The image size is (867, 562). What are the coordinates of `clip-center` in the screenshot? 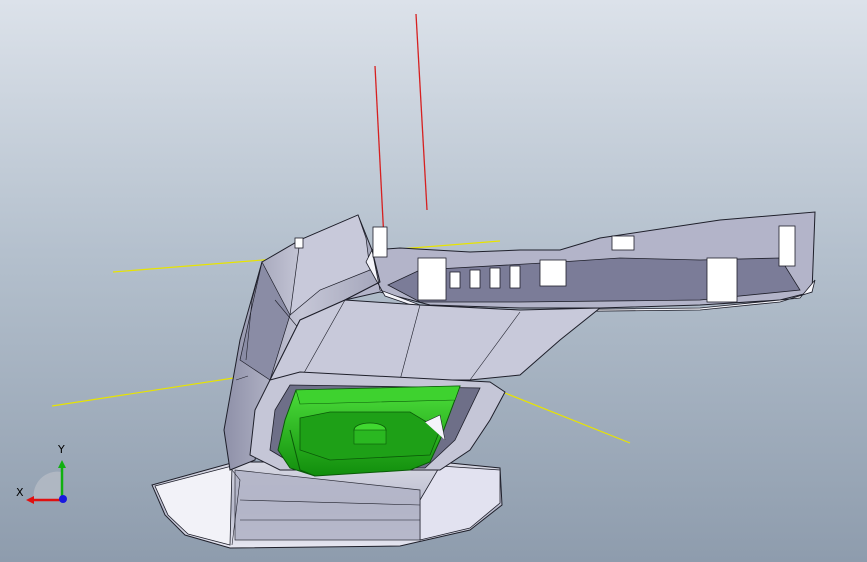 It's located at (432, 279).